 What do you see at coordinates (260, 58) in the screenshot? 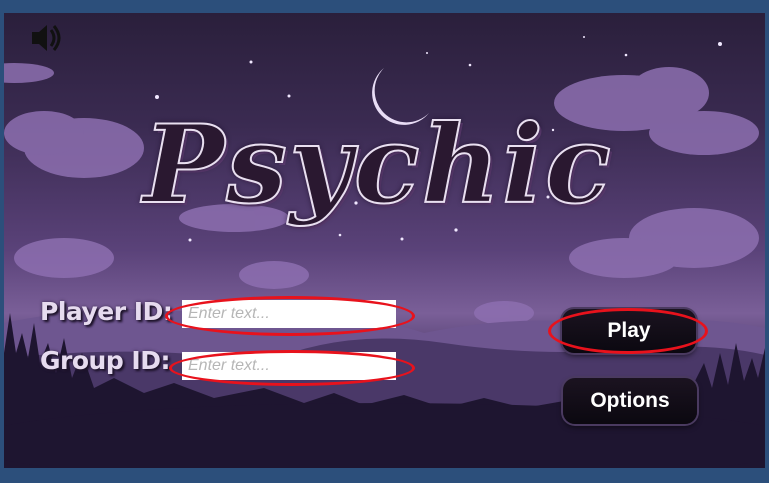
I see `small-moon` at bounding box center [260, 58].